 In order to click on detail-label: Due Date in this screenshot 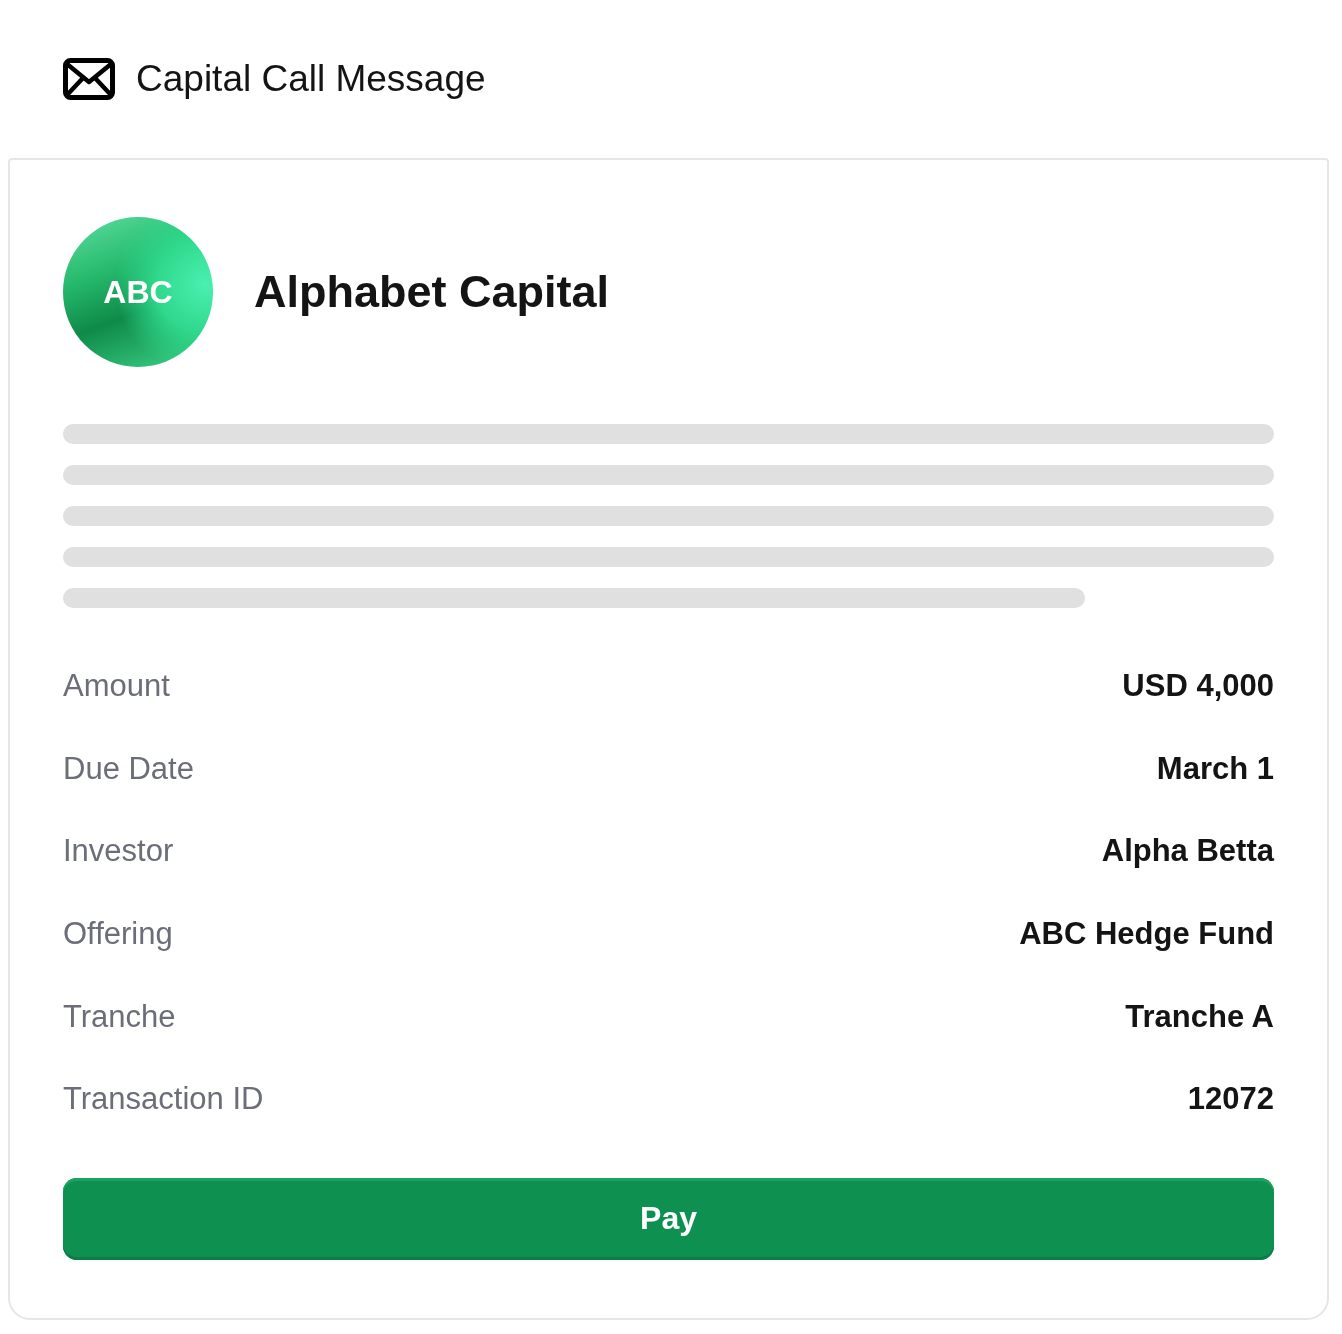, I will do `click(128, 768)`.